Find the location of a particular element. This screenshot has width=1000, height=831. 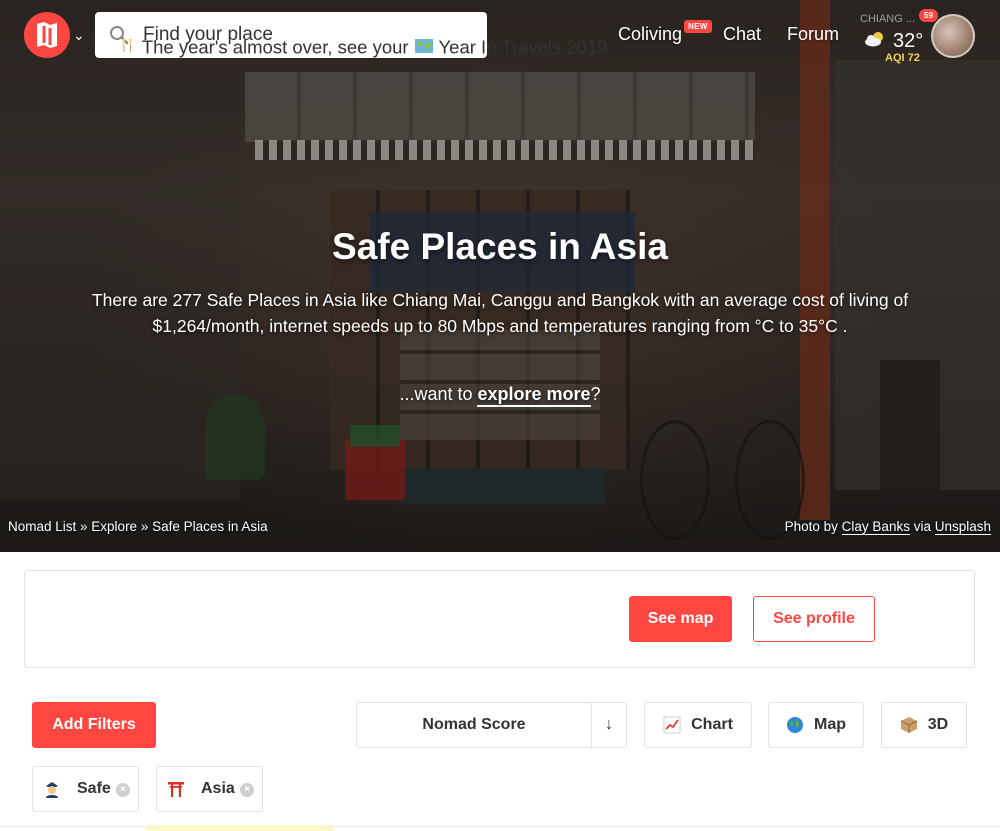

banner-text-before: The year's almost over, see your is located at coordinates (275, 47).